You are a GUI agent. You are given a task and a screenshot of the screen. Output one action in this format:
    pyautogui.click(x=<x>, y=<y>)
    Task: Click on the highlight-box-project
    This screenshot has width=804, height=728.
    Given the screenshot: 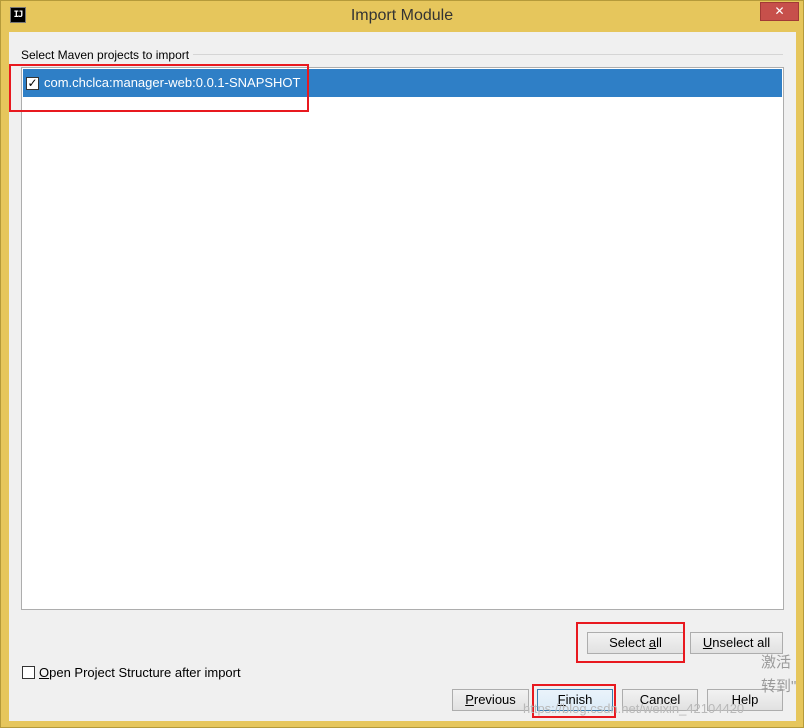 What is the action you would take?
    pyautogui.click(x=159, y=88)
    